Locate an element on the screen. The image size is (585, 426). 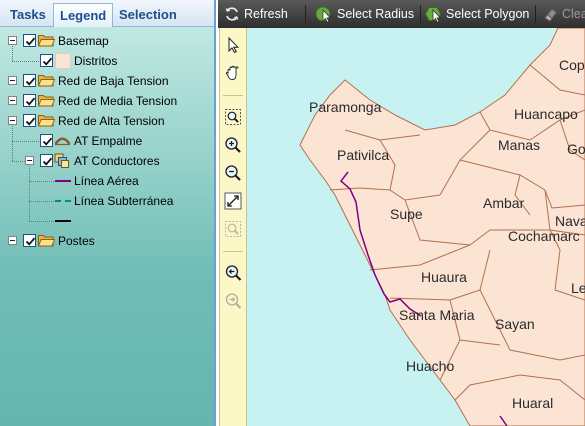
empalme-icon is located at coordinates (62, 141).